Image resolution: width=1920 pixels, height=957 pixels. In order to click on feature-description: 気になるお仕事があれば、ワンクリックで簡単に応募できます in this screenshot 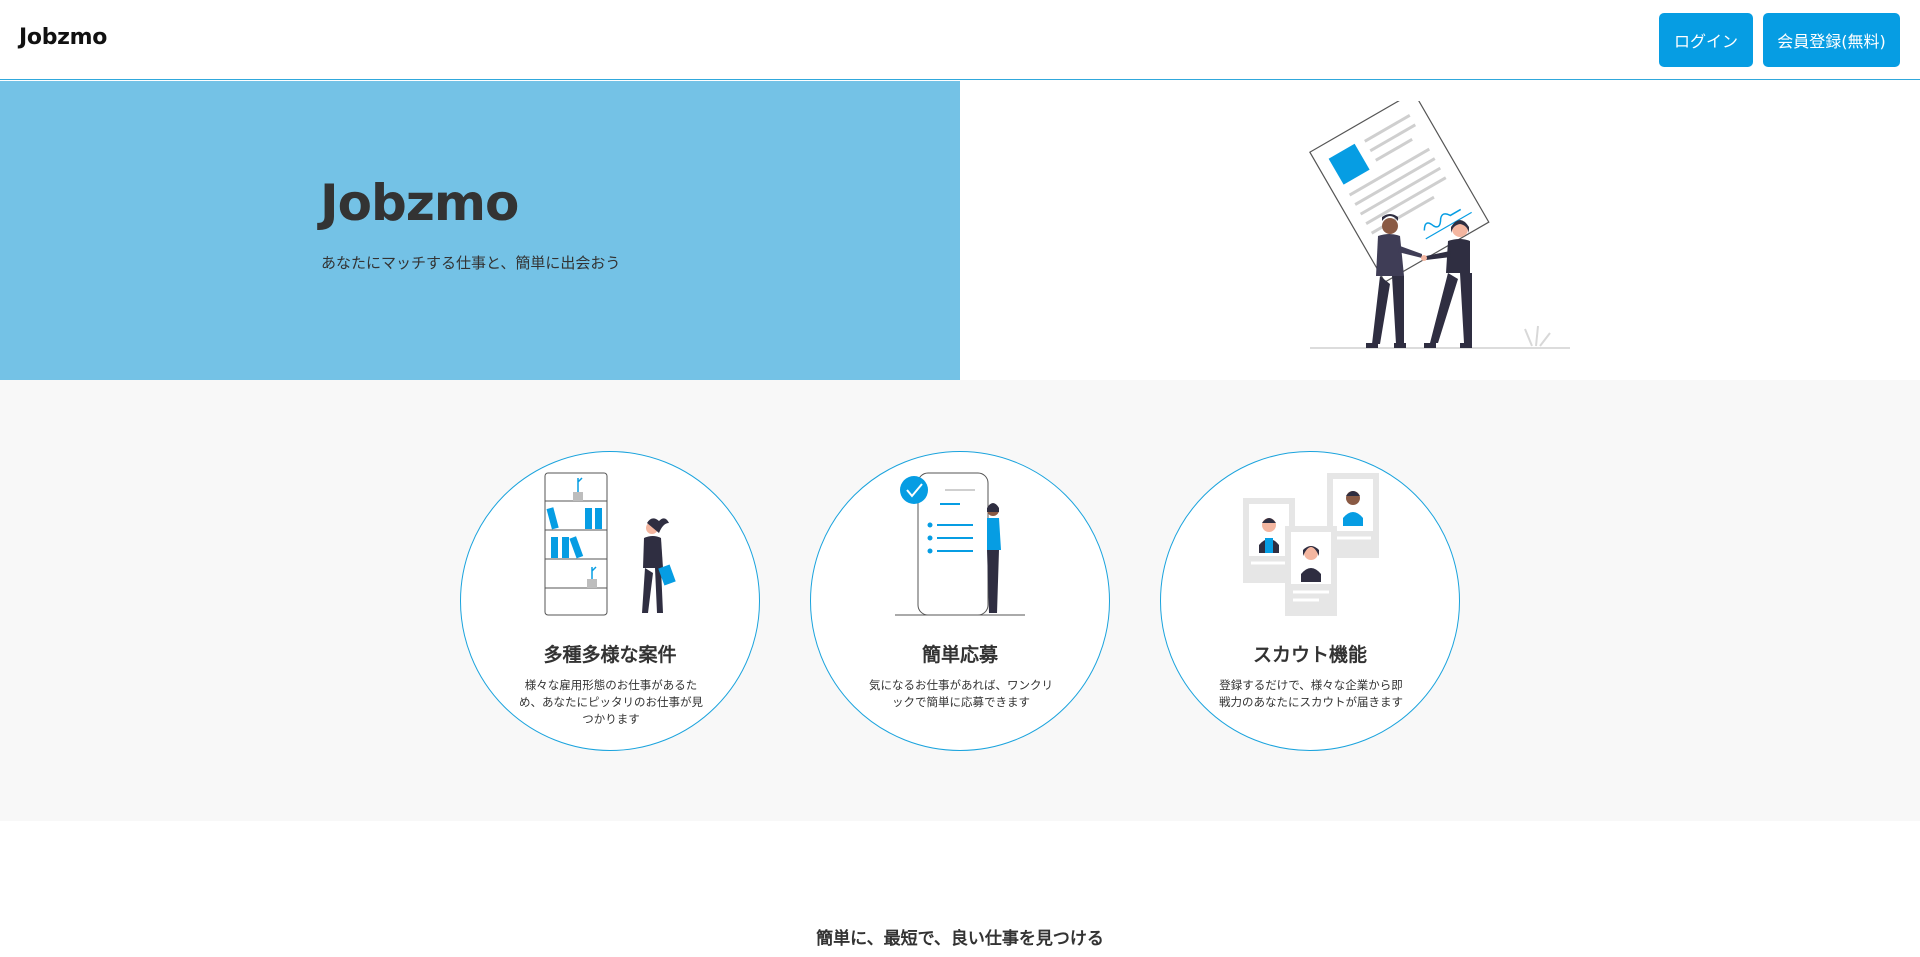, I will do `click(961, 693)`.